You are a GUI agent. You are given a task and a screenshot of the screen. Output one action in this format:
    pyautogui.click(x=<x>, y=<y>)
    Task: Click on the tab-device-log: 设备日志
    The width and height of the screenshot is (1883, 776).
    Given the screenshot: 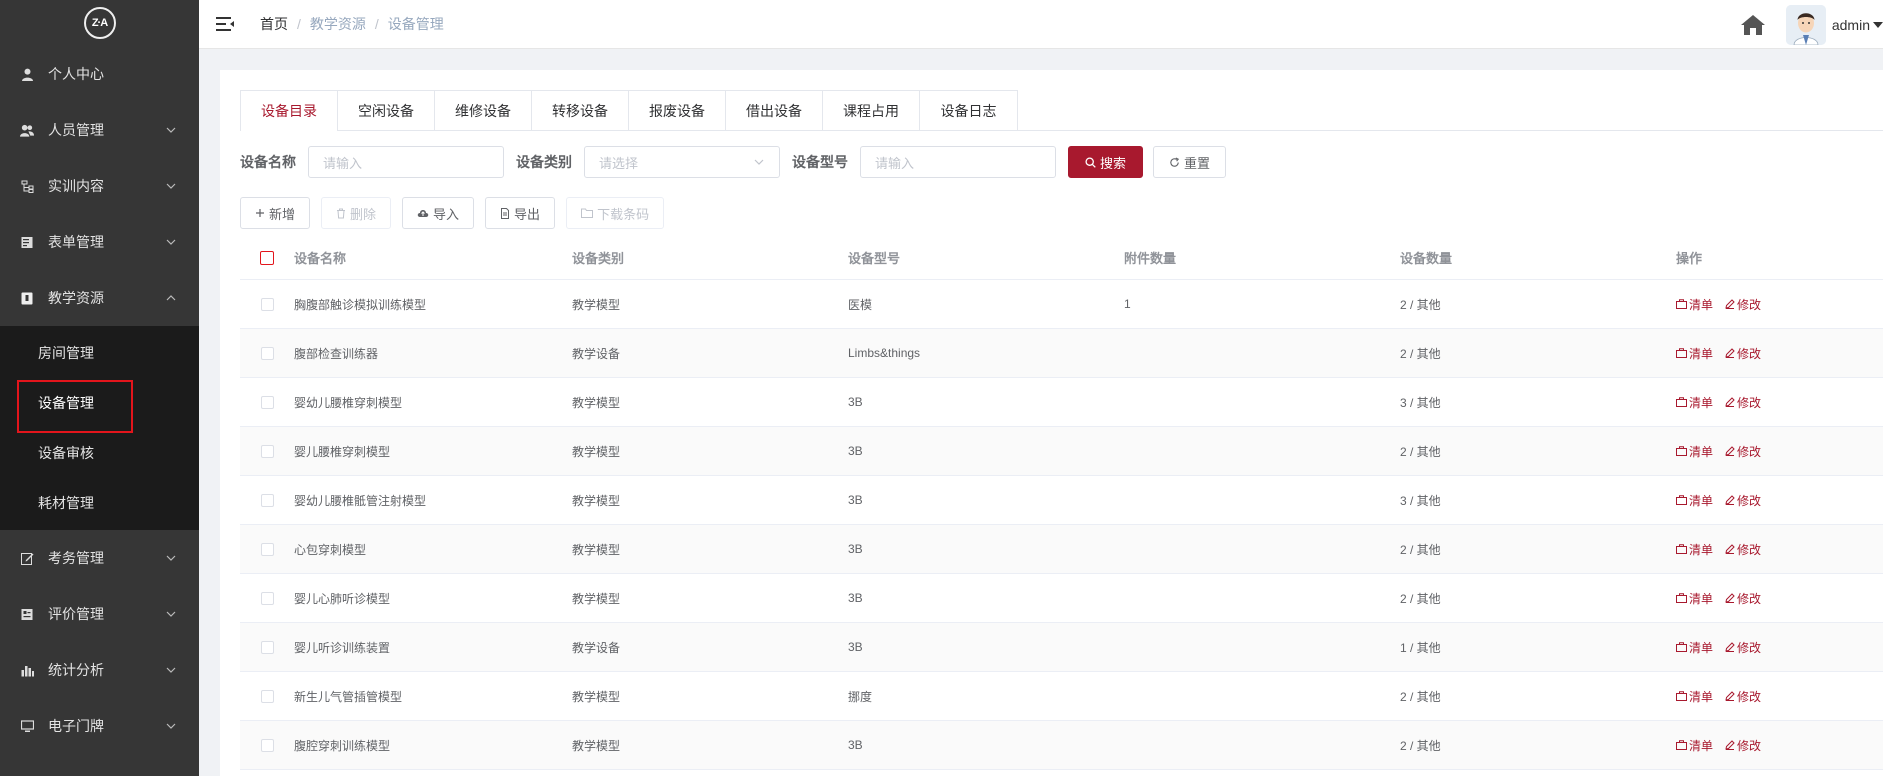 What is the action you would take?
    pyautogui.click(x=968, y=111)
    